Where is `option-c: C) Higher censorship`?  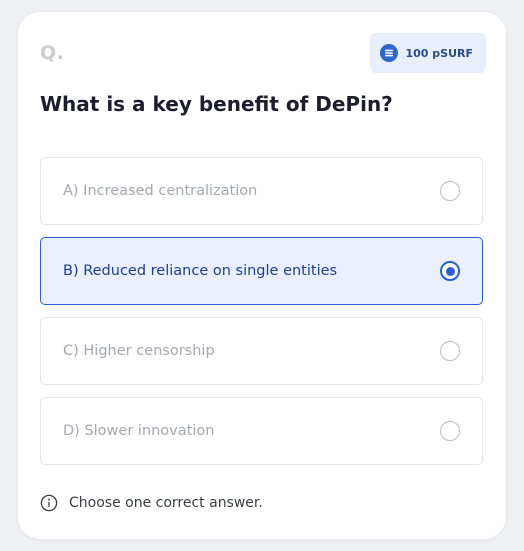 option-c: C) Higher censorship is located at coordinates (261, 351).